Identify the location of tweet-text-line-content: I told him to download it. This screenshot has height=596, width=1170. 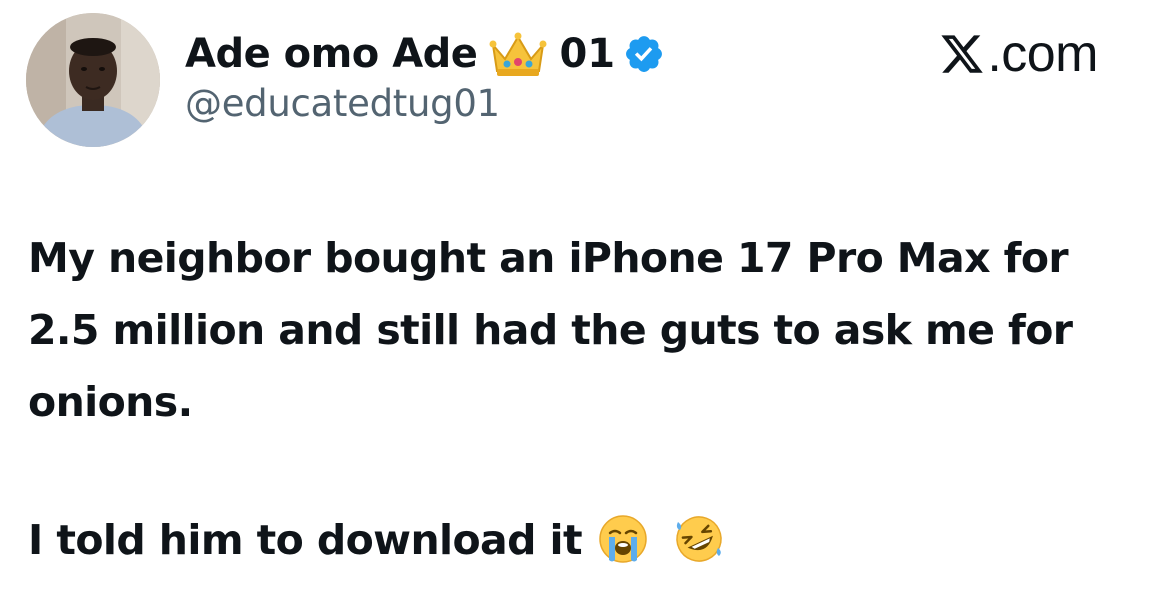
(305, 540).